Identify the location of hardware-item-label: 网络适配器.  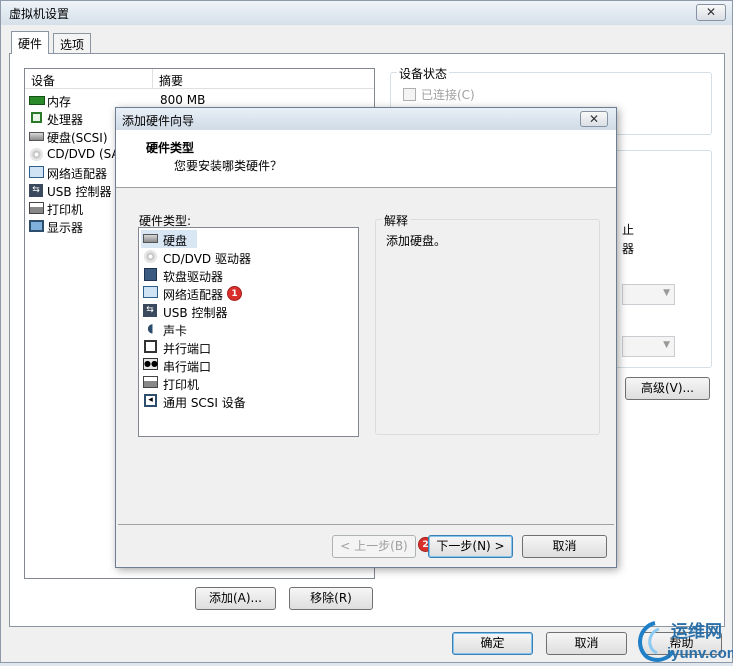
(193, 295).